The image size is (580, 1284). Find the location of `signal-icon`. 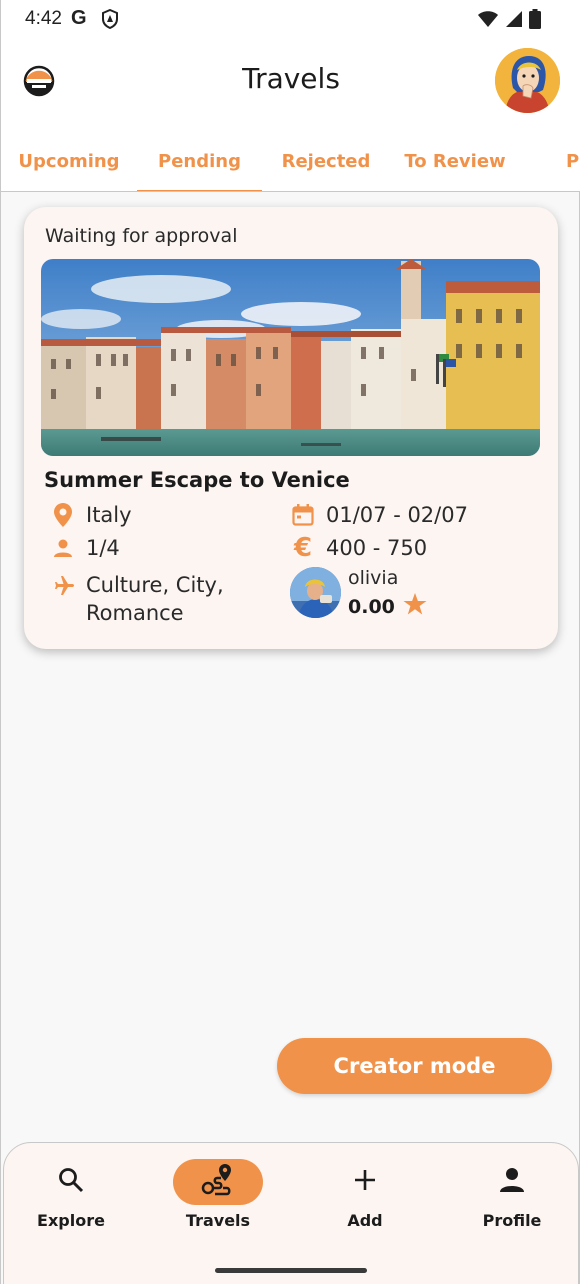

signal-icon is located at coordinates (514, 21).